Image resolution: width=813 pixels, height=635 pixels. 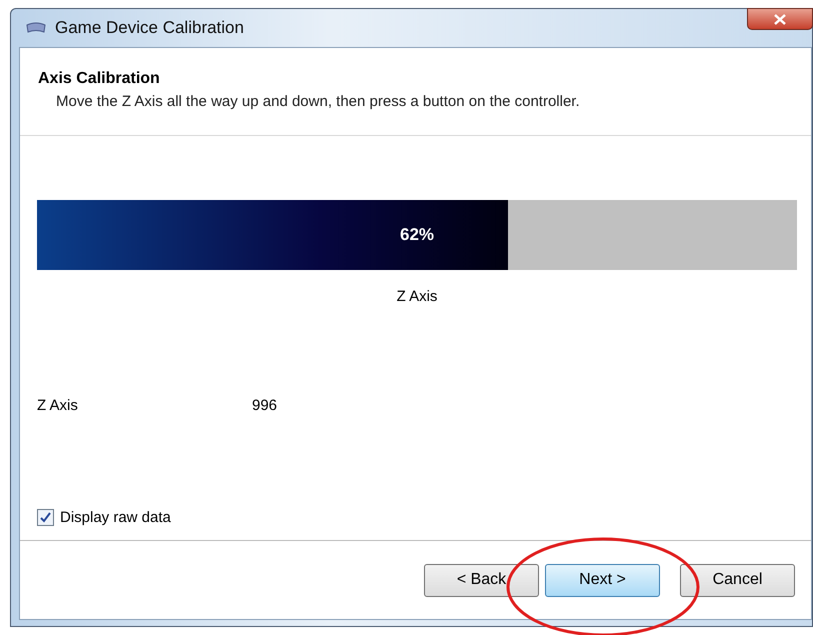 What do you see at coordinates (99, 79) in the screenshot?
I see `step-title: Axis Calibration` at bounding box center [99, 79].